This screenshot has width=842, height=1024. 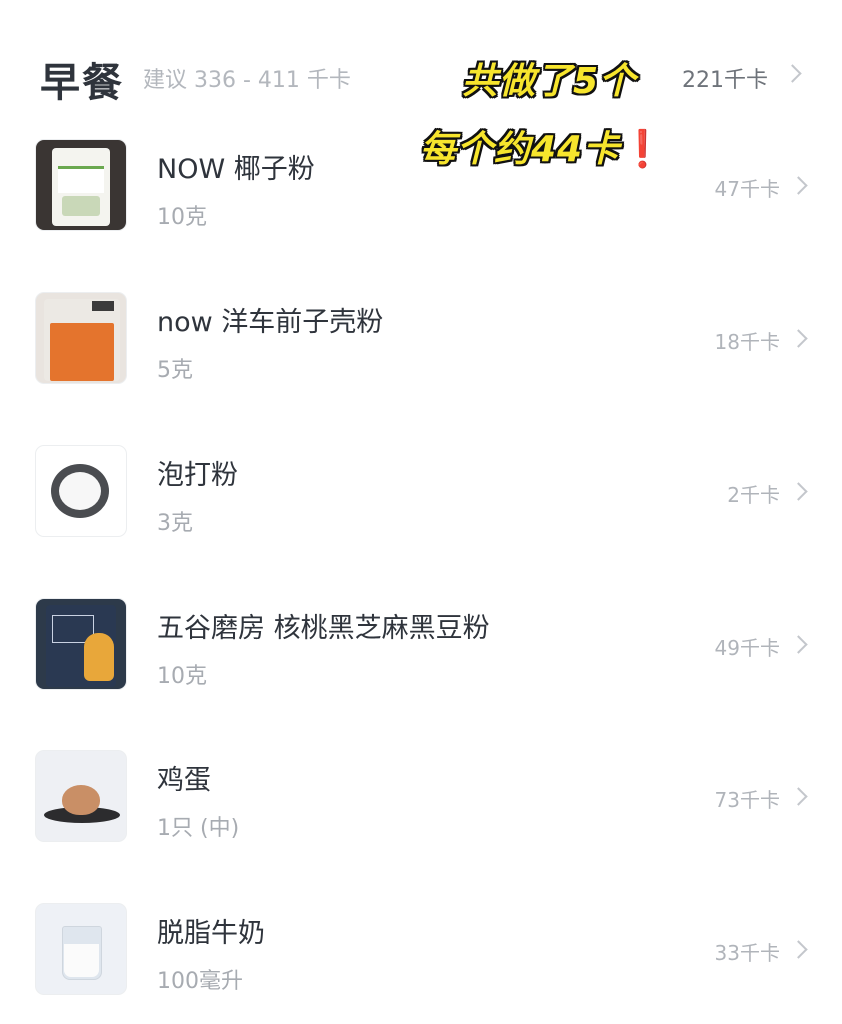 I want to click on meal-title: 早餐, so click(x=82, y=83).